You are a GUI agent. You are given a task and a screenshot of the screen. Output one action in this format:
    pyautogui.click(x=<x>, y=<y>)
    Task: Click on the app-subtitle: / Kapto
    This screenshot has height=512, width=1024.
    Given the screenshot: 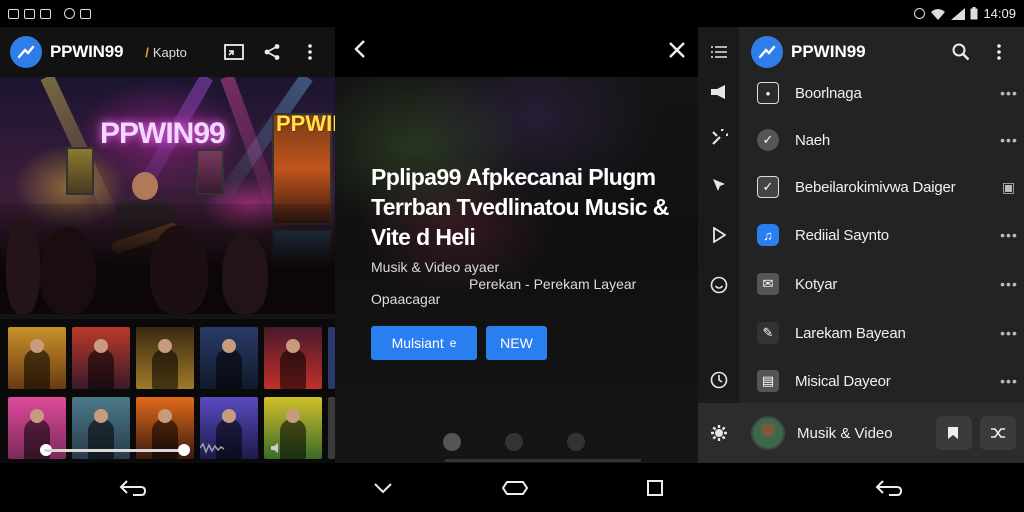 What is the action you would take?
    pyautogui.click(x=166, y=52)
    